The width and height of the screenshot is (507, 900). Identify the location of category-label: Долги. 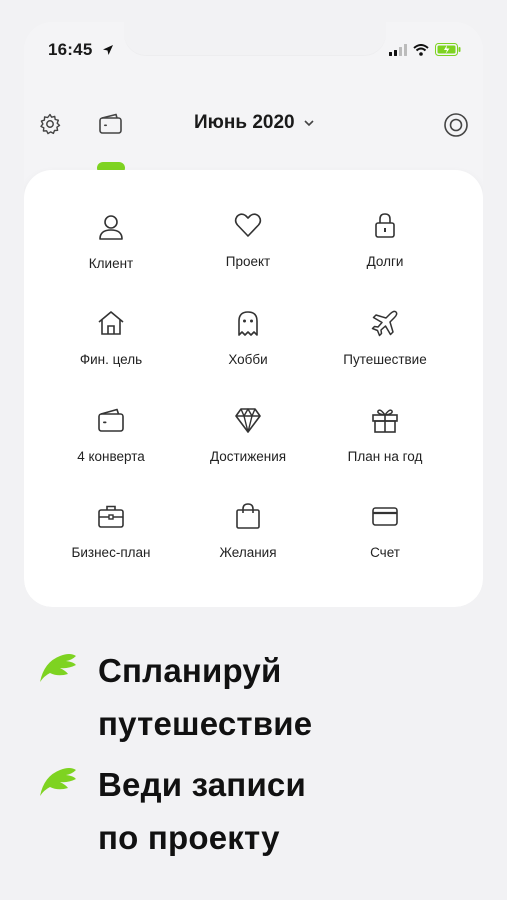
(385, 261).